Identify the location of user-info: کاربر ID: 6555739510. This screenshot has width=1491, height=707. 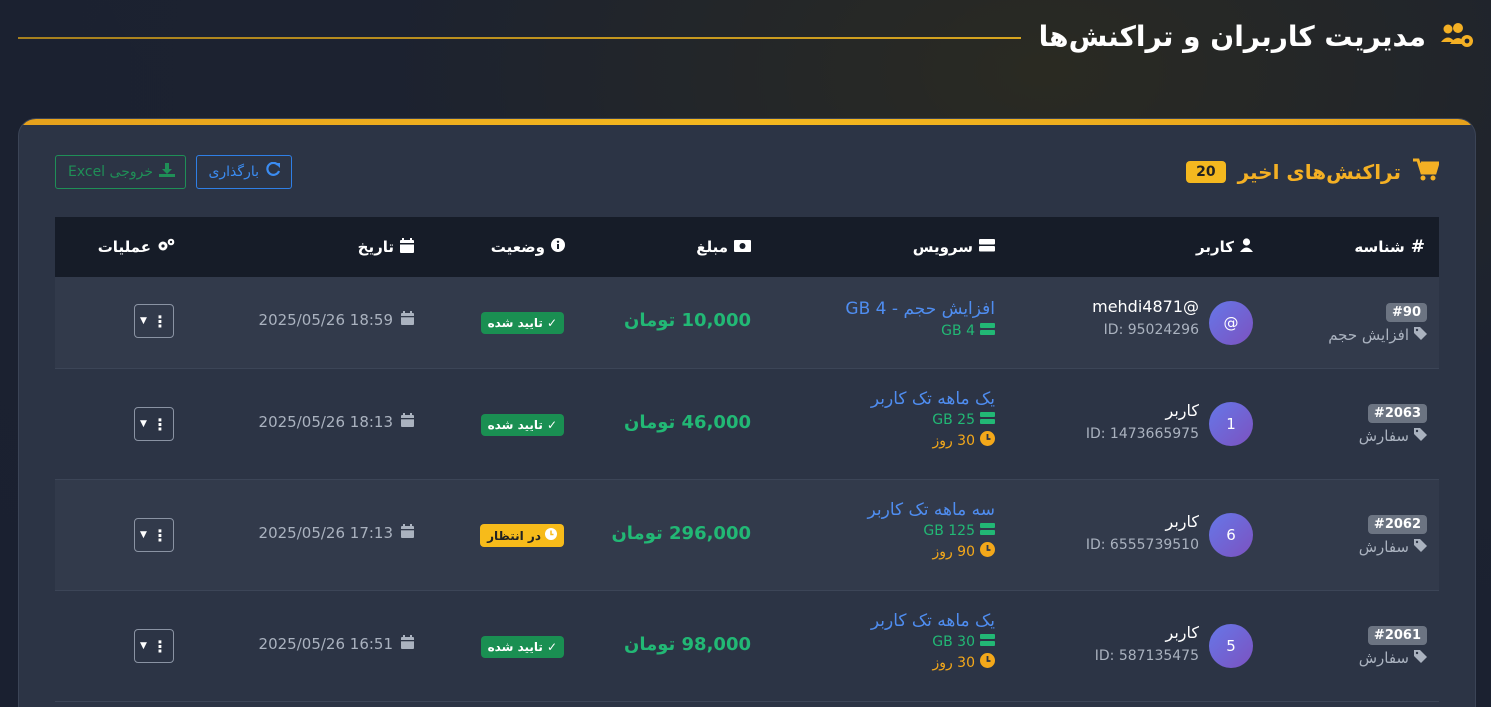
(1142, 532).